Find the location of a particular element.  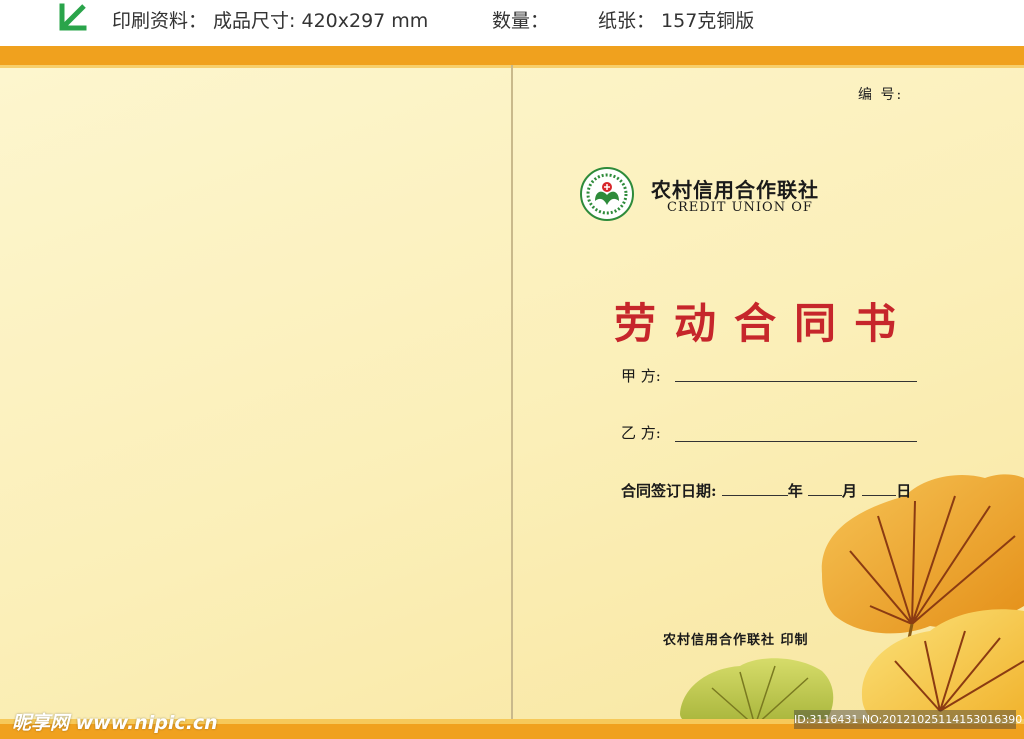

credit-union-logo-icon is located at coordinates (607, 194).